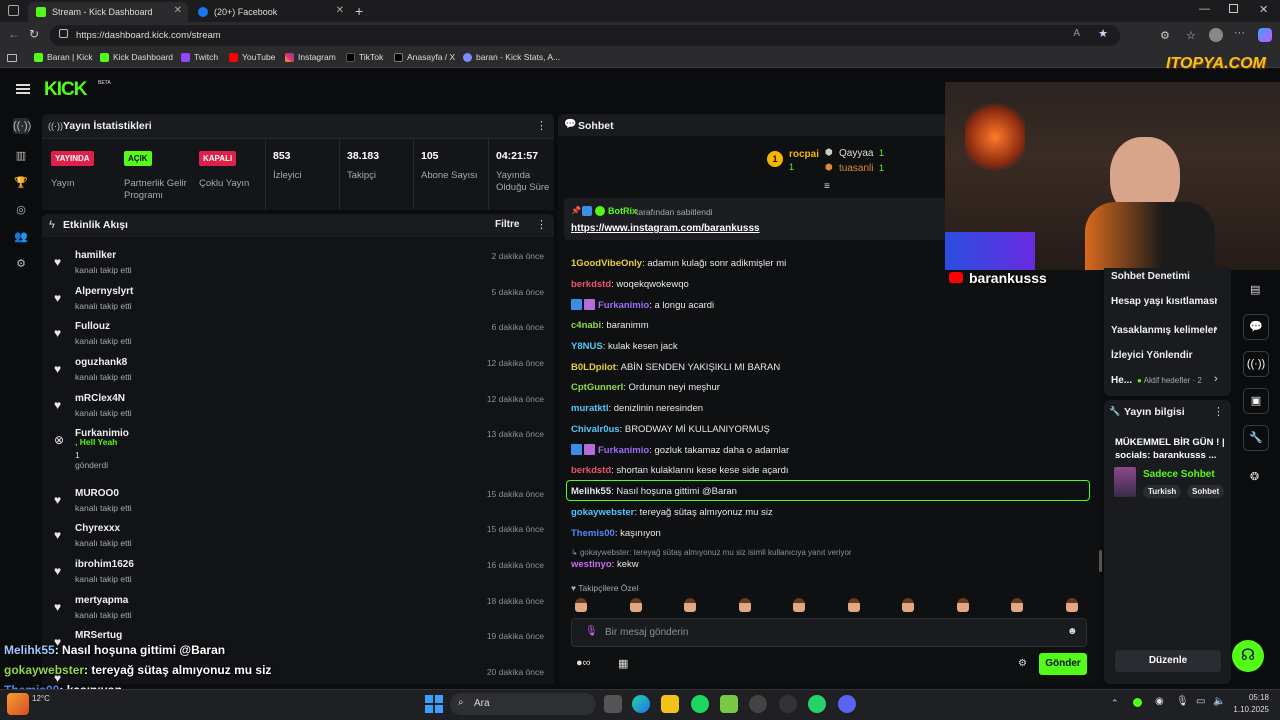  I want to click on close-window-icon: ✕, so click(1263, 9).